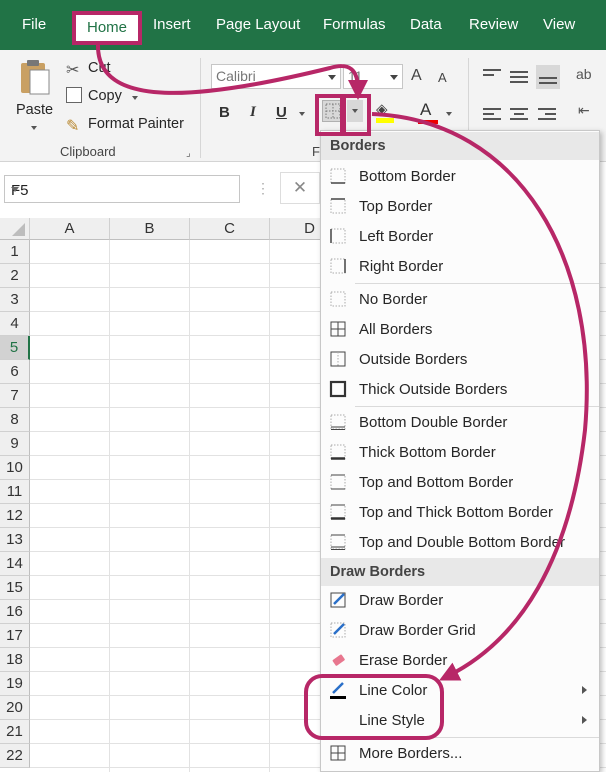  What do you see at coordinates (460, 300) in the screenshot?
I see `menu-item-no-border: No Border` at bounding box center [460, 300].